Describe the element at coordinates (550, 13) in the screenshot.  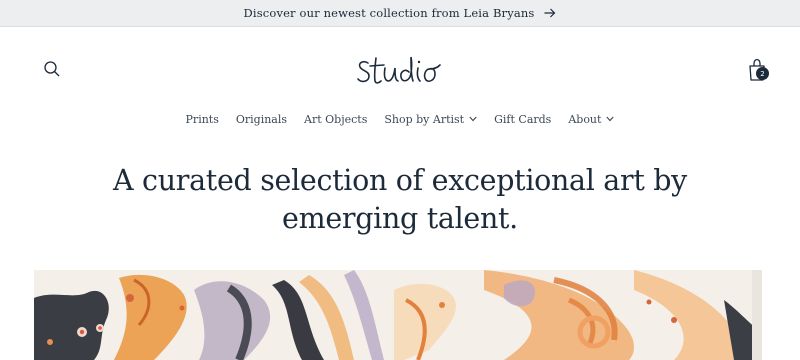
I see `arrow-right-icon` at that location.